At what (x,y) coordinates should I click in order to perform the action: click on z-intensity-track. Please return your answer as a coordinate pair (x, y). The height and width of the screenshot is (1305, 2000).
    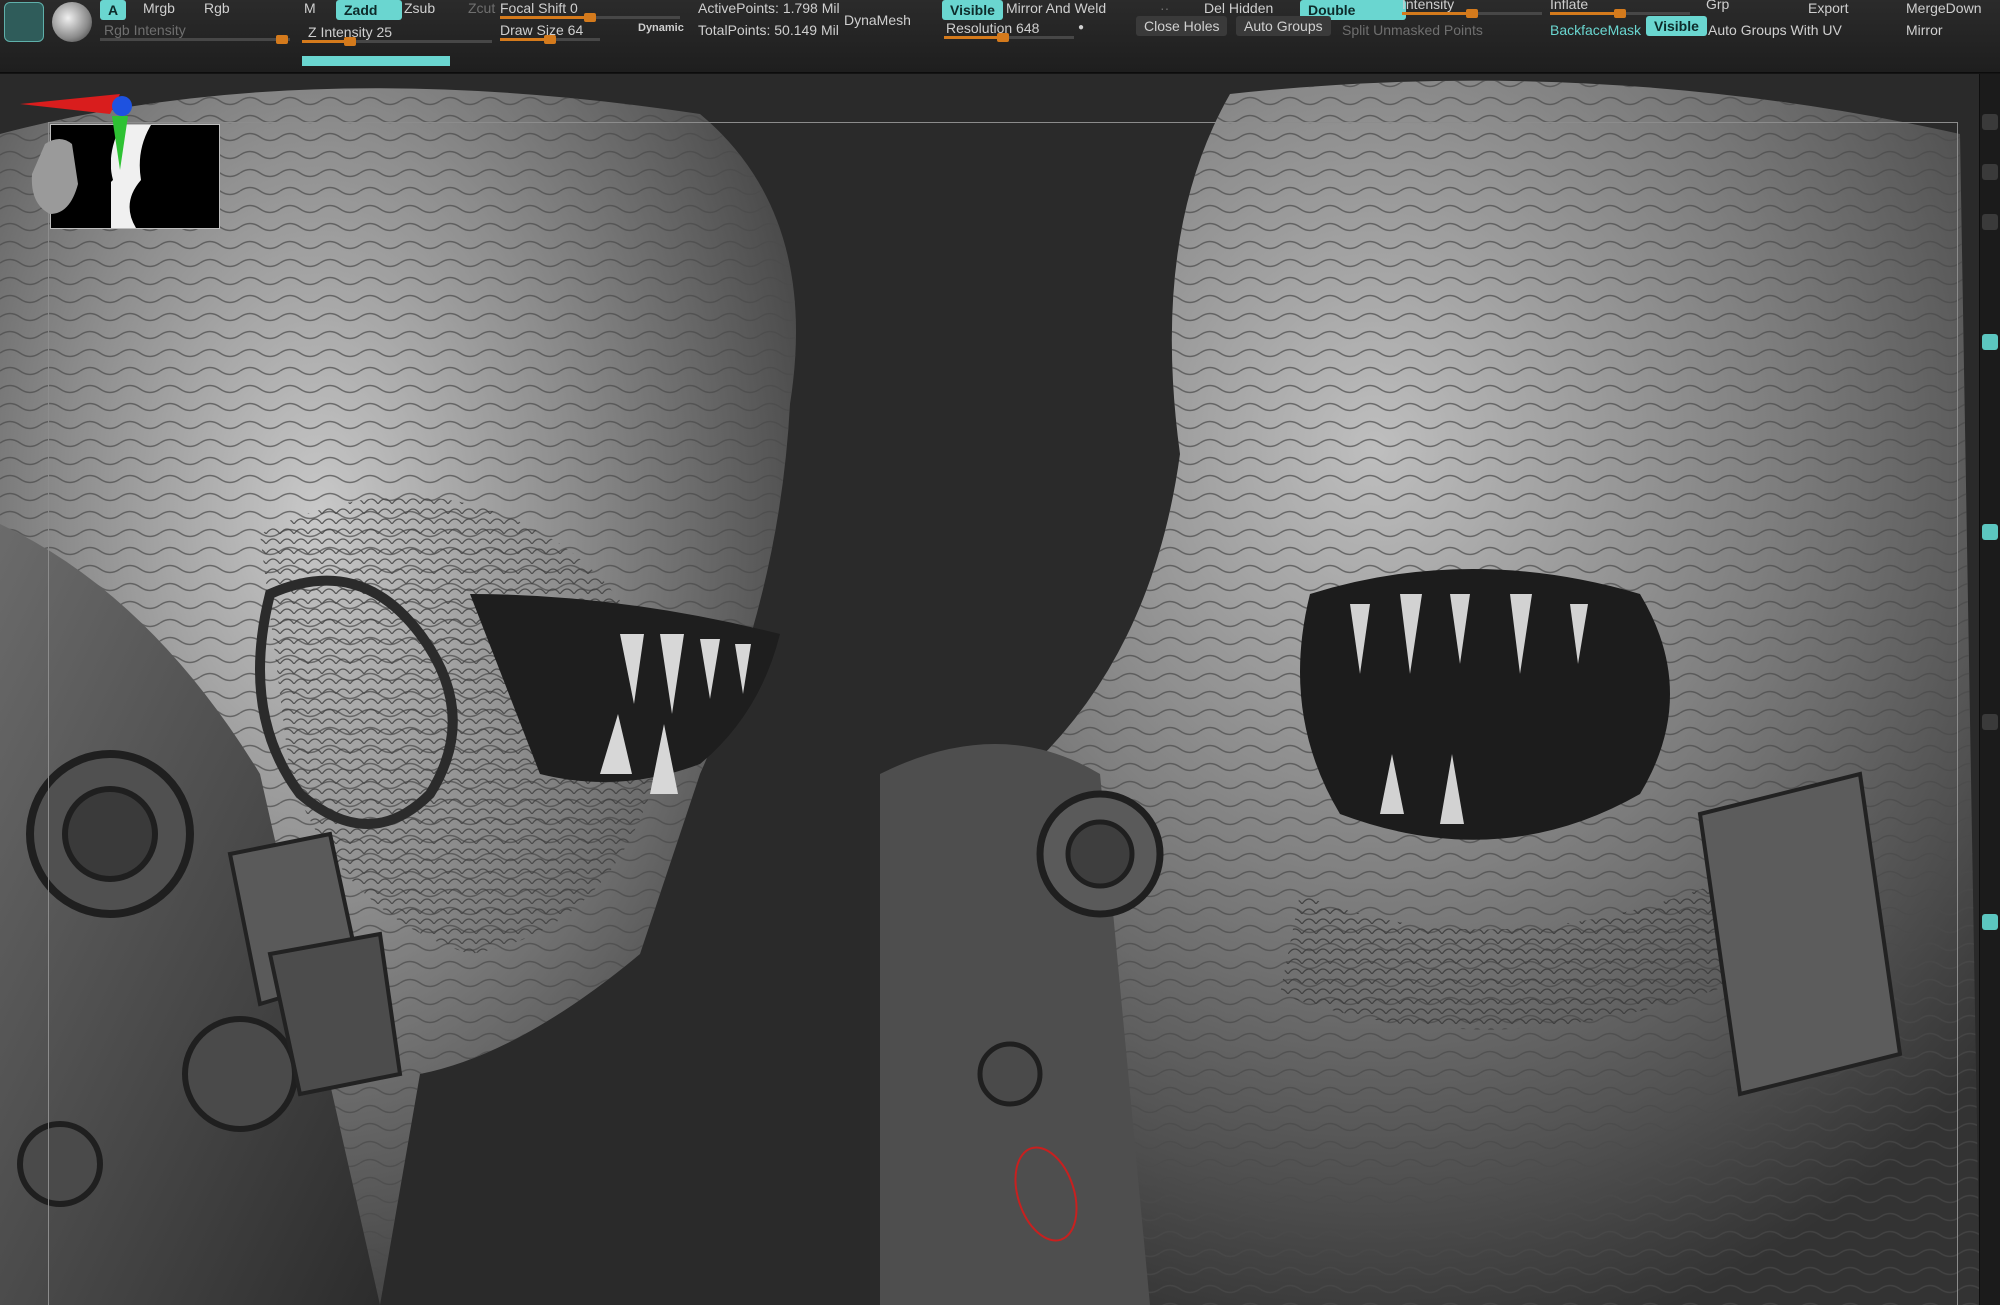
    Looking at the image, I should click on (397, 41).